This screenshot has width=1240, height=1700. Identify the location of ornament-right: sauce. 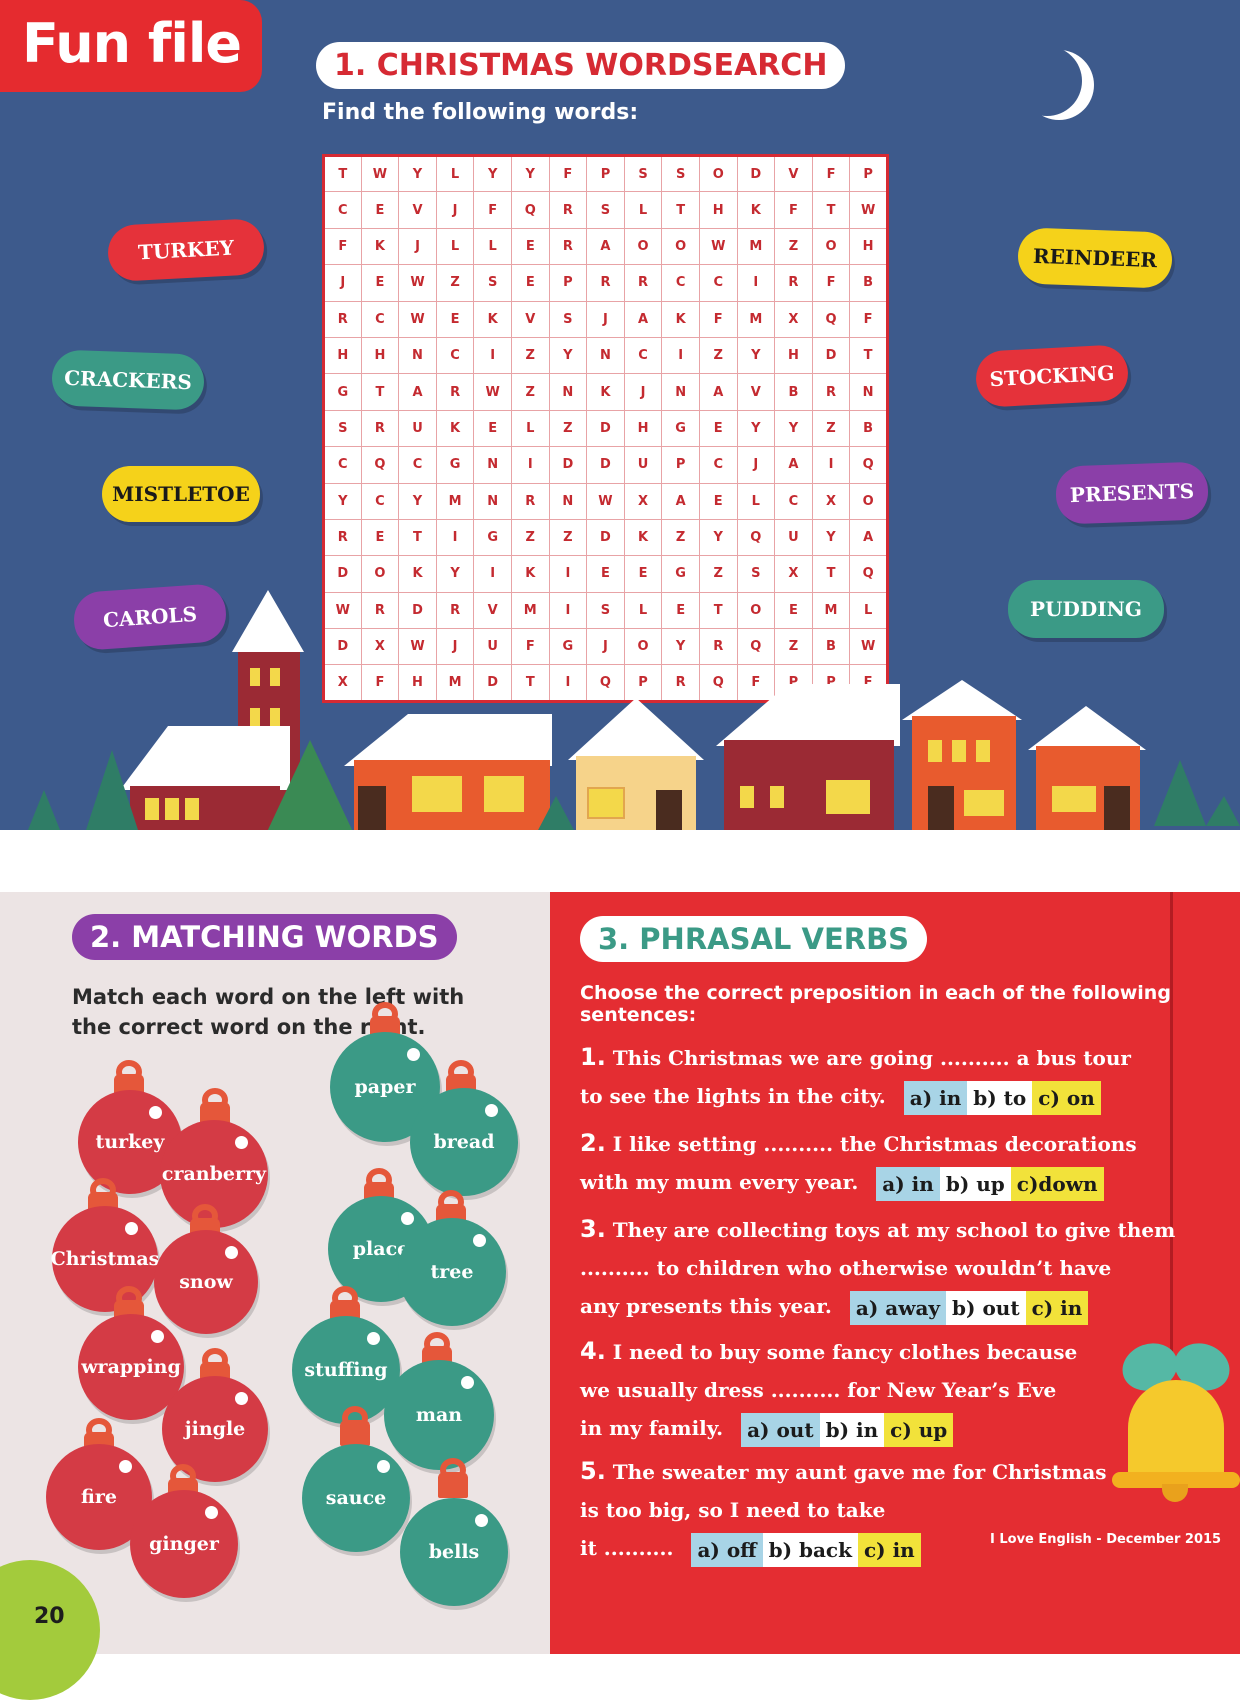
(356, 1498).